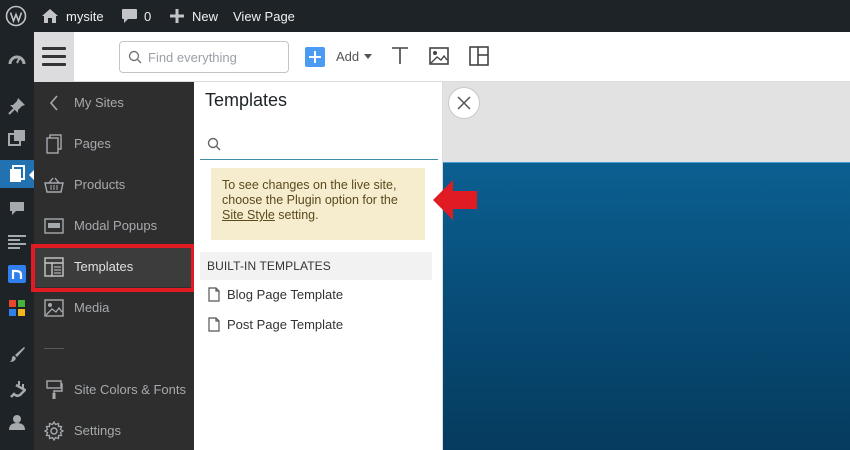 The height and width of the screenshot is (450, 850). What do you see at coordinates (54, 56) in the screenshot?
I see `hamburger-menu-button` at bounding box center [54, 56].